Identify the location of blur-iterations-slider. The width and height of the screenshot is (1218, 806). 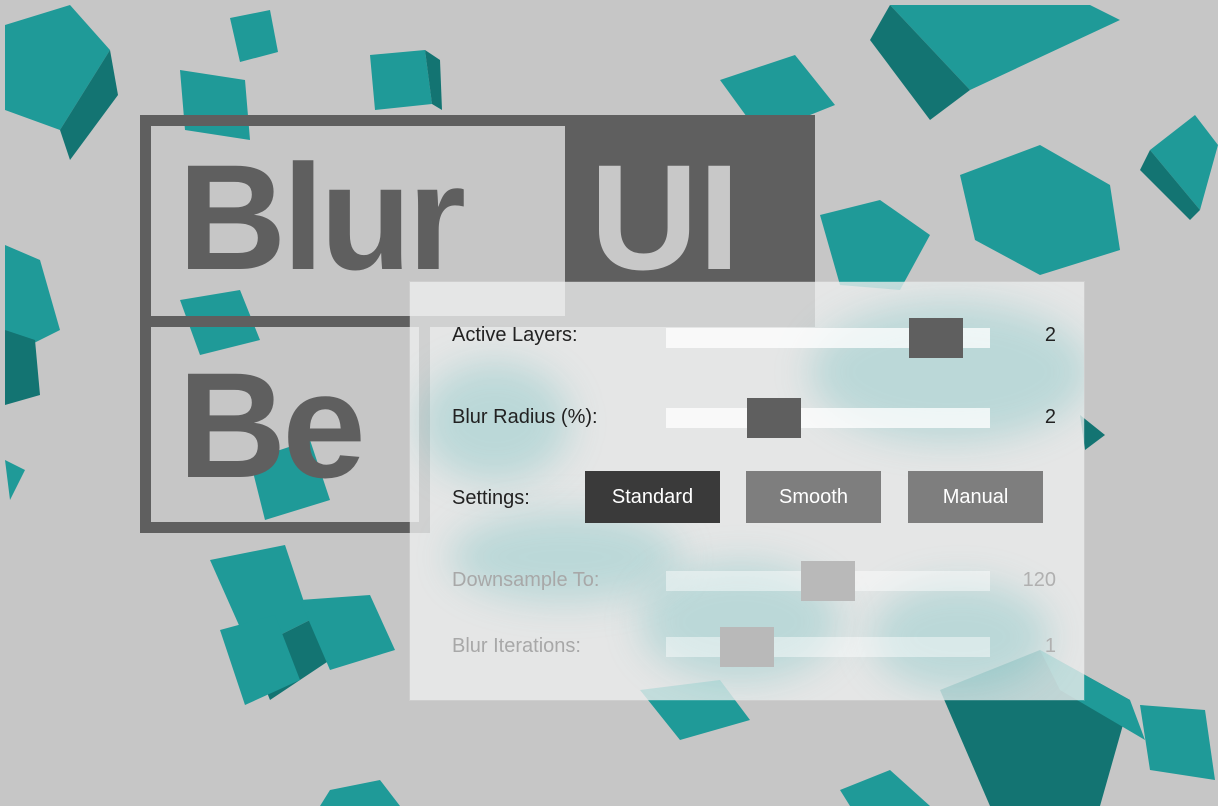
(828, 647).